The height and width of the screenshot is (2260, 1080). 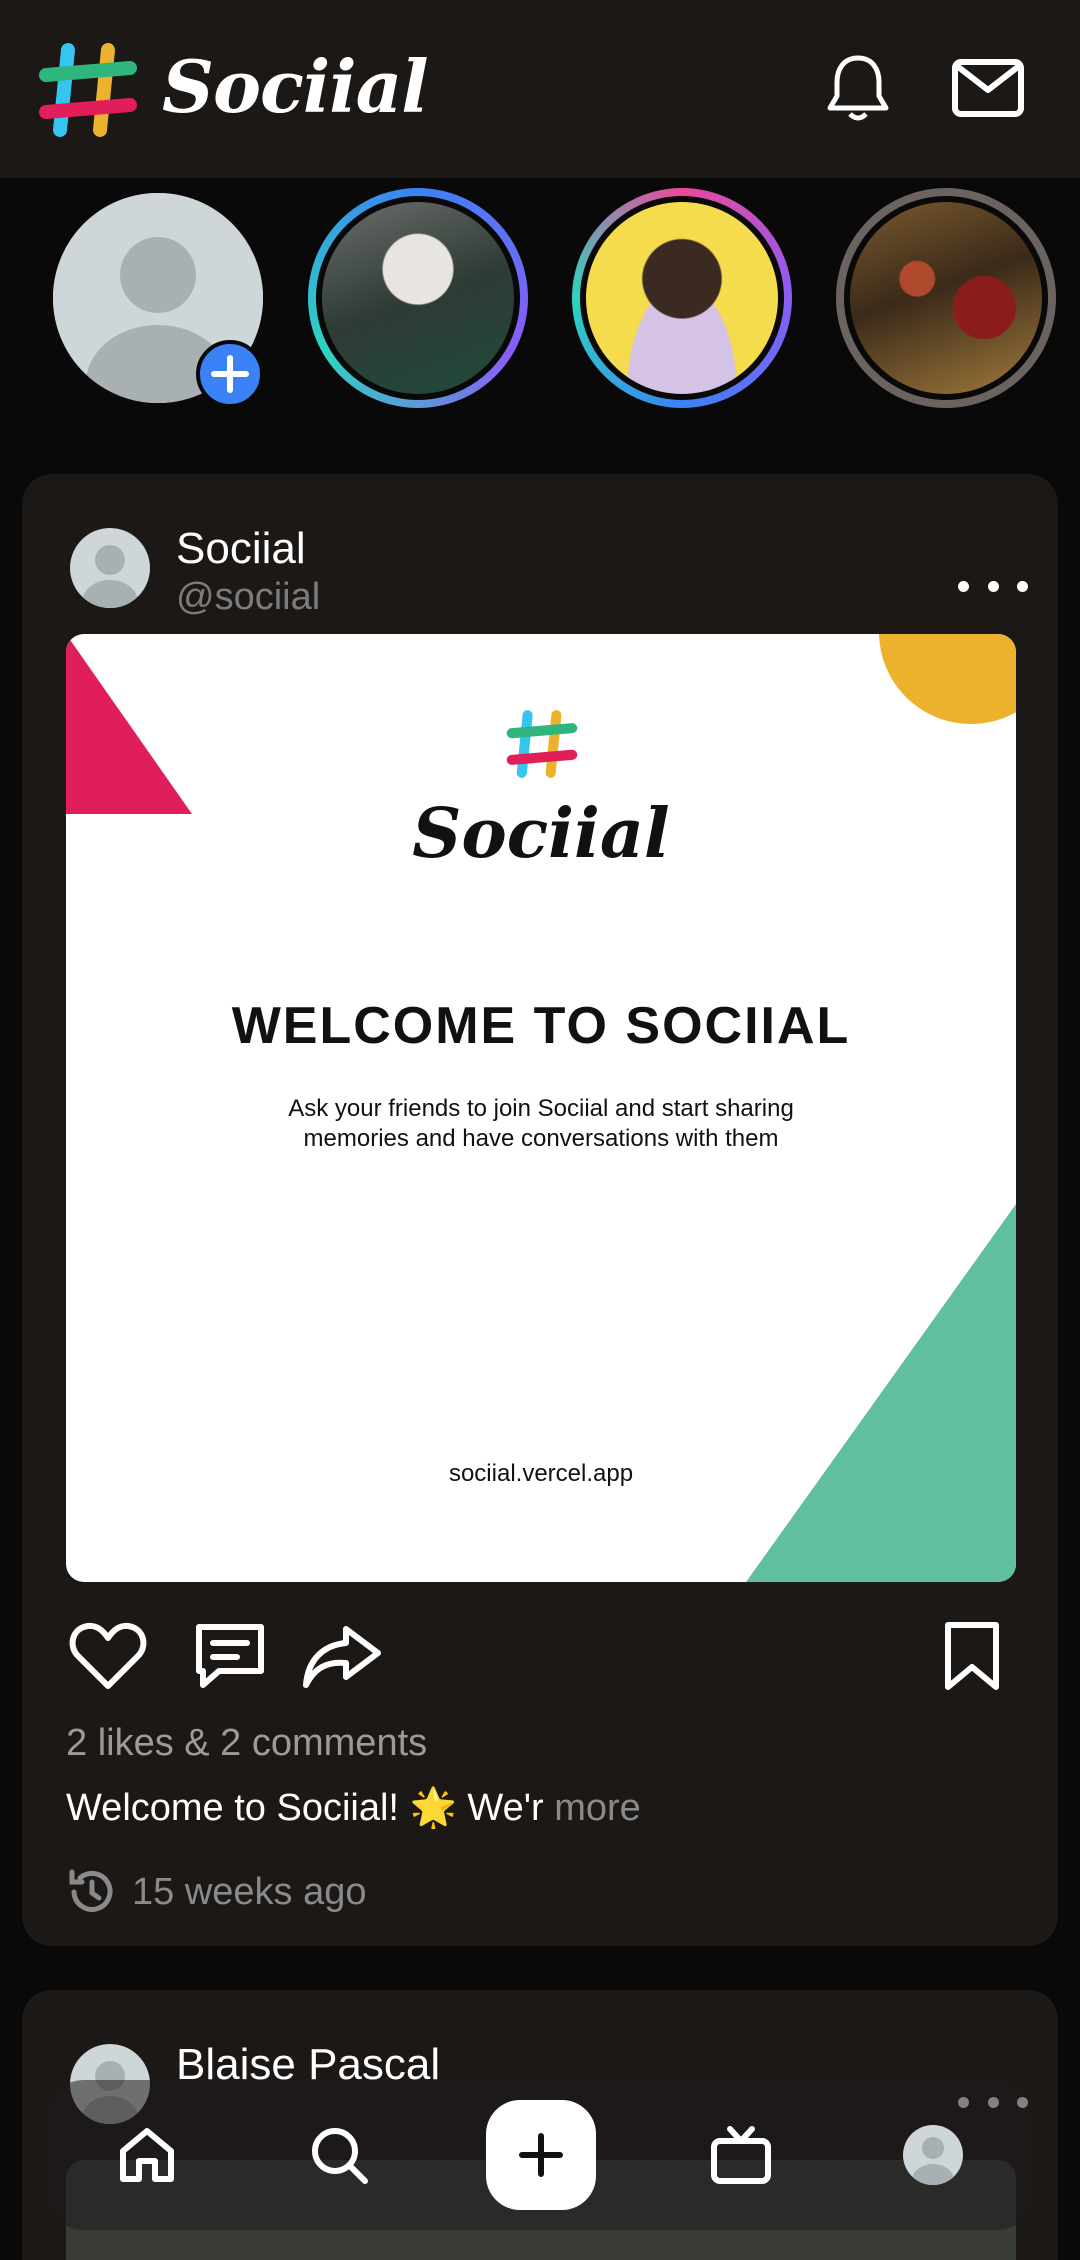 I want to click on image-title: WELCOME TO SOCIIAL, so click(x=541, y=1026).